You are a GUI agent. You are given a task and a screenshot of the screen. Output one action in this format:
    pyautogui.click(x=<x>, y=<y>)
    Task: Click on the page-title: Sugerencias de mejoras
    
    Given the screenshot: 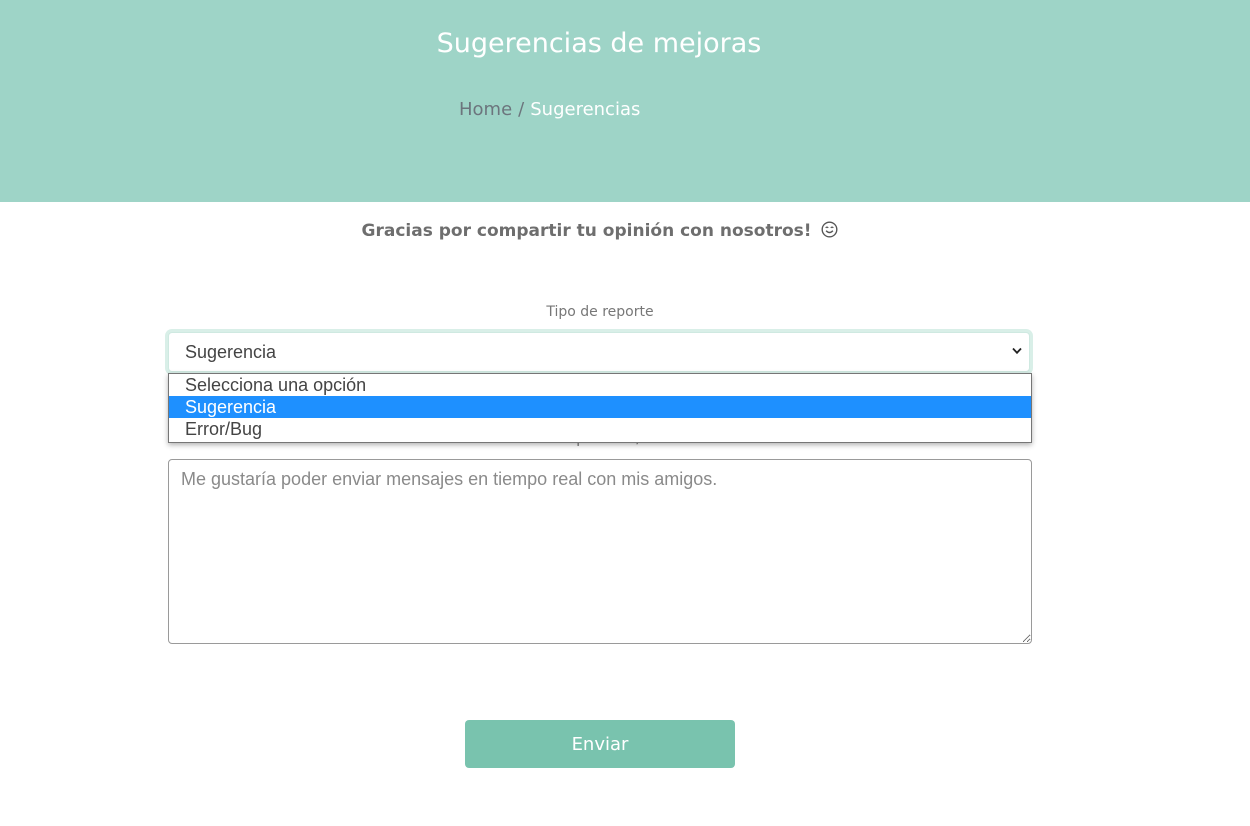 What is the action you would take?
    pyautogui.click(x=599, y=43)
    